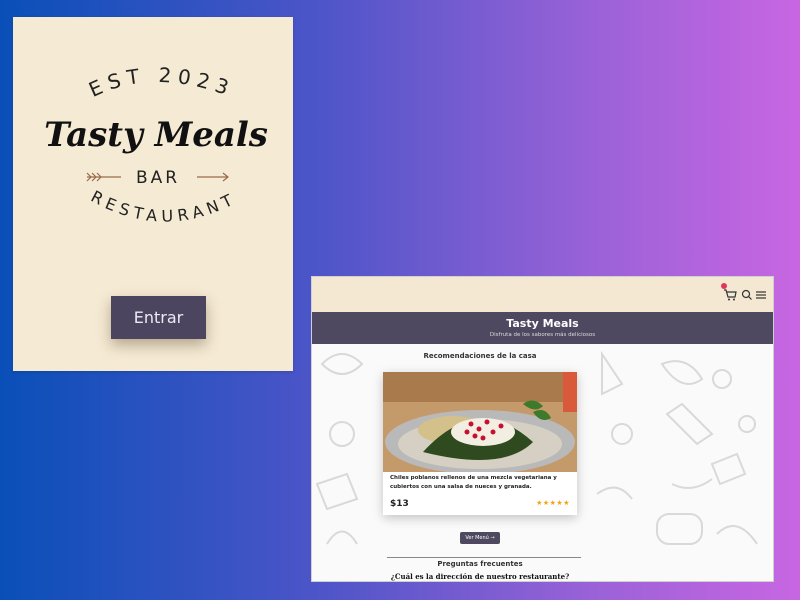 This screenshot has width=800, height=600. I want to click on dish-price: $13, so click(399, 504).